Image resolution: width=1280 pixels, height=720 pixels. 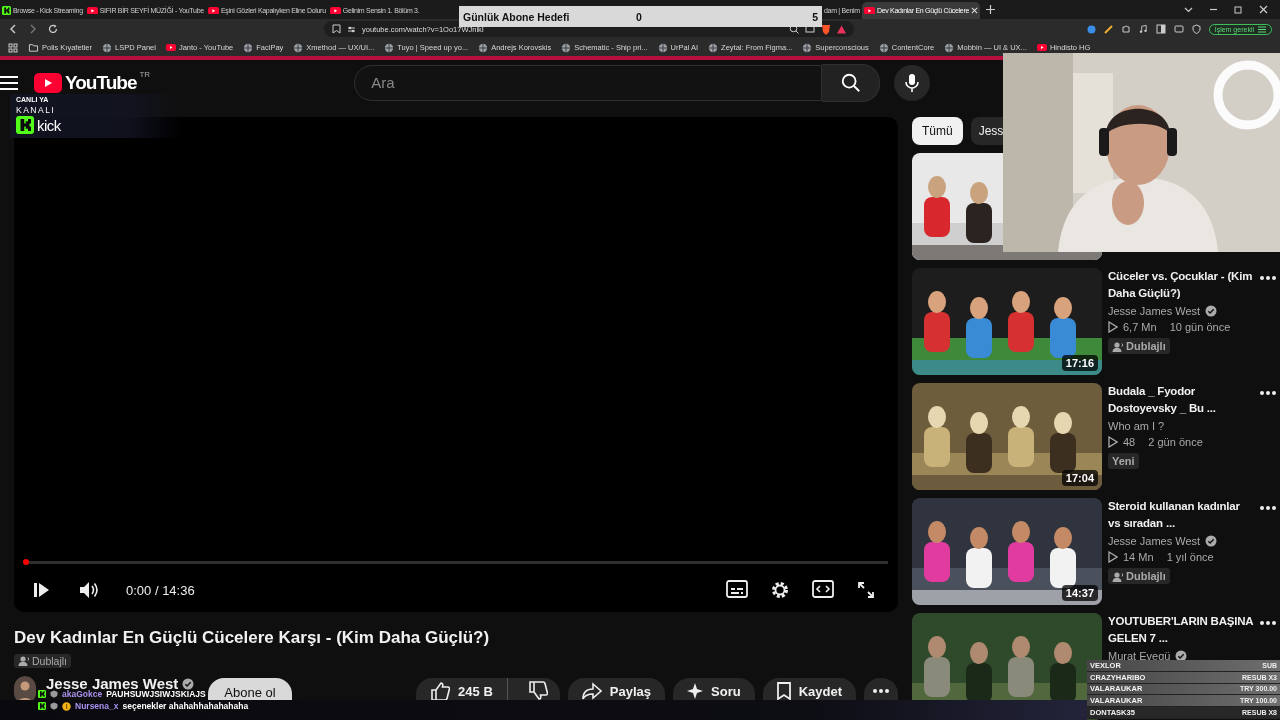 I want to click on upload-age: 2 gün önce, so click(x=1175, y=442).